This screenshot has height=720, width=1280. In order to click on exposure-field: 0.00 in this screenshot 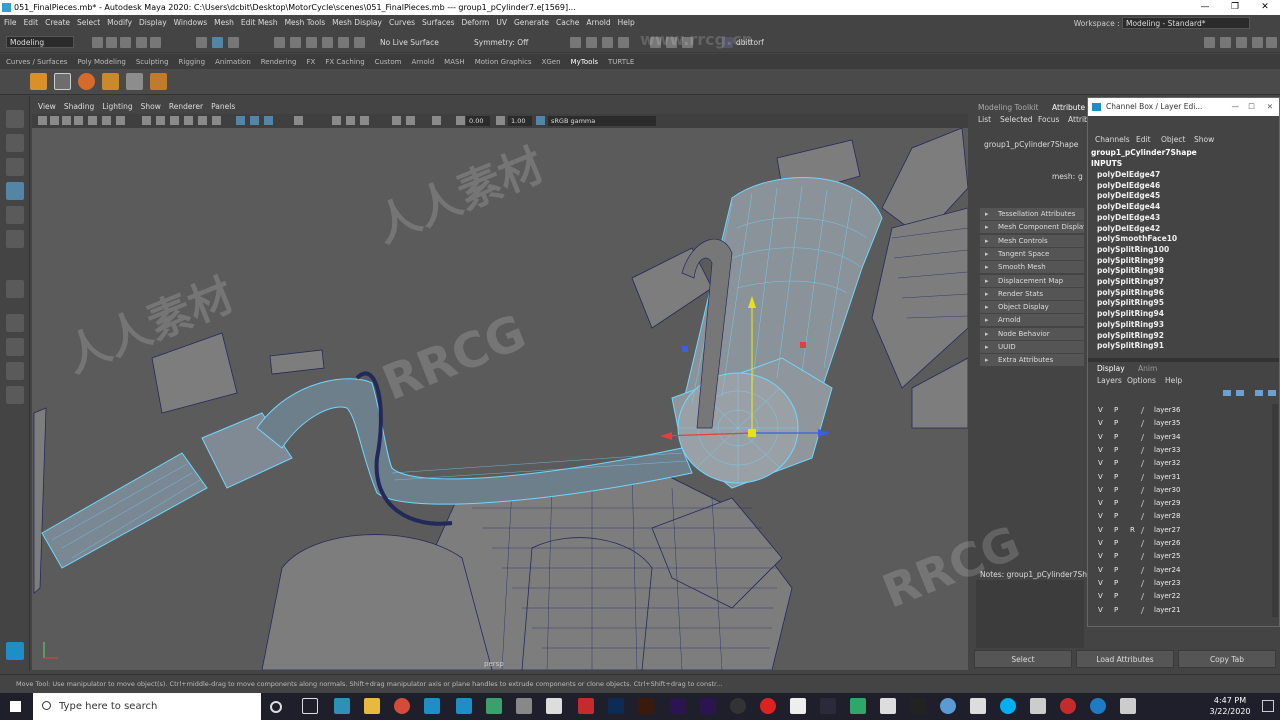, I will do `click(478, 121)`.